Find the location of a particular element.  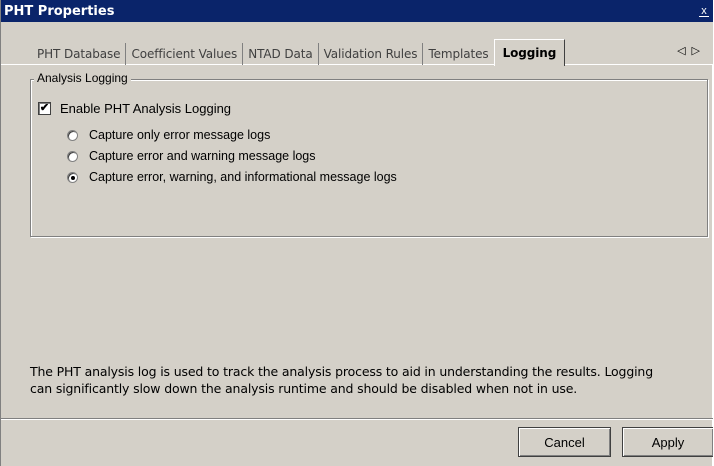

scroll-right-icon: ▷ is located at coordinates (699, 50).